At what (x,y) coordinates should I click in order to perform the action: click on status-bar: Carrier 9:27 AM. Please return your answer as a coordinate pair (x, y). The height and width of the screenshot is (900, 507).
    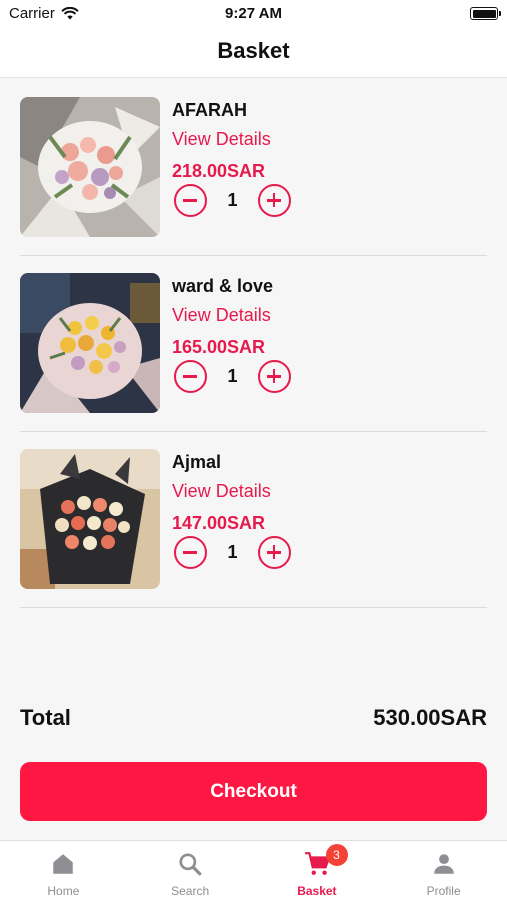
    Looking at the image, I should click on (253, 14).